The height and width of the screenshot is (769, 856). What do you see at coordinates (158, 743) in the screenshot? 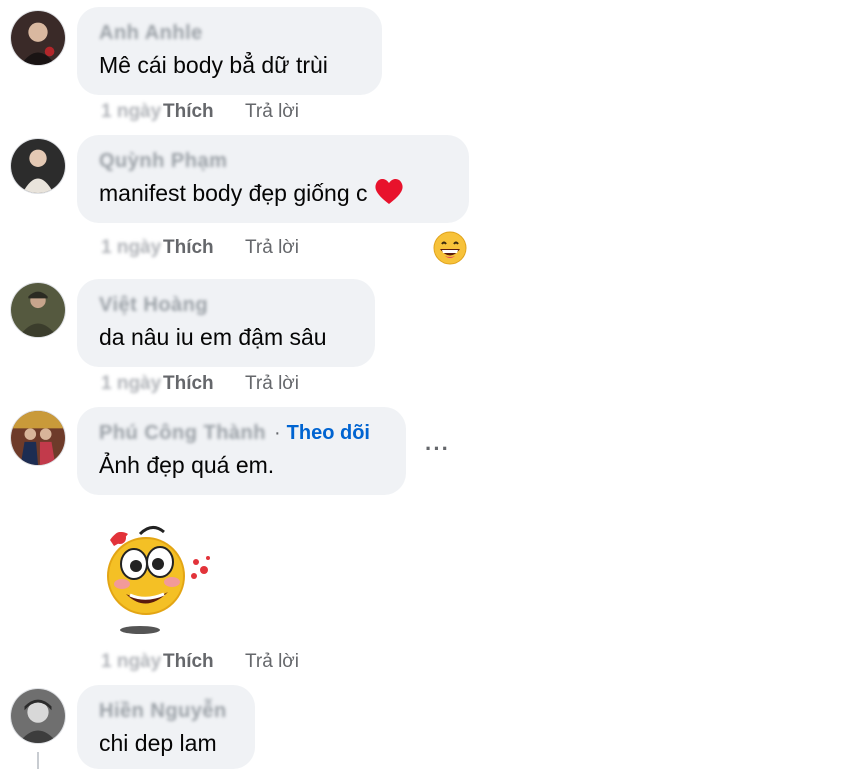
I see `comment-text: chi dep lam` at bounding box center [158, 743].